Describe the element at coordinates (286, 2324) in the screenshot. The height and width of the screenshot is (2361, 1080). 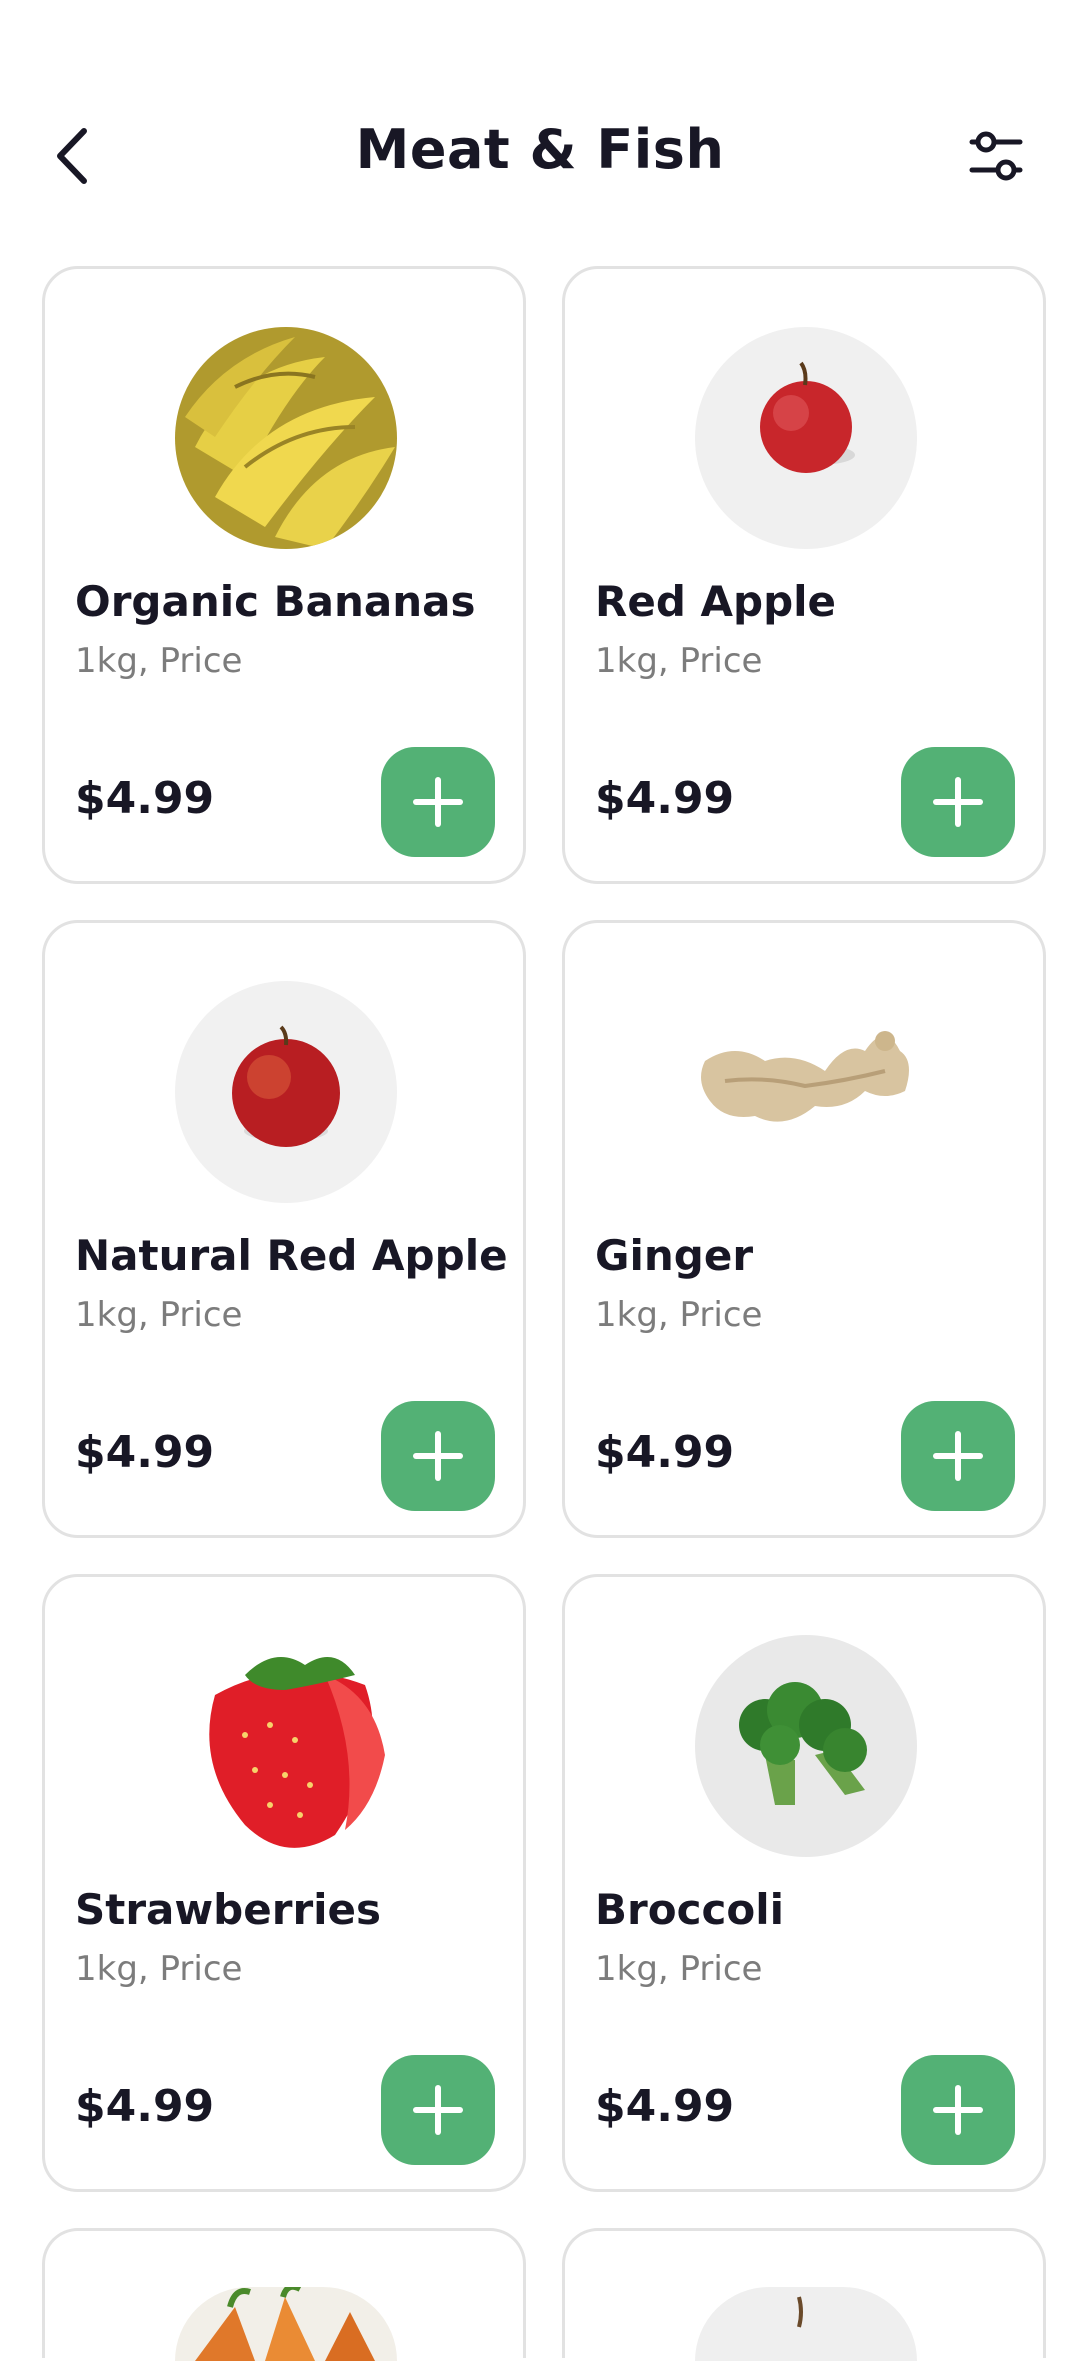
I see `carrot-image` at that location.